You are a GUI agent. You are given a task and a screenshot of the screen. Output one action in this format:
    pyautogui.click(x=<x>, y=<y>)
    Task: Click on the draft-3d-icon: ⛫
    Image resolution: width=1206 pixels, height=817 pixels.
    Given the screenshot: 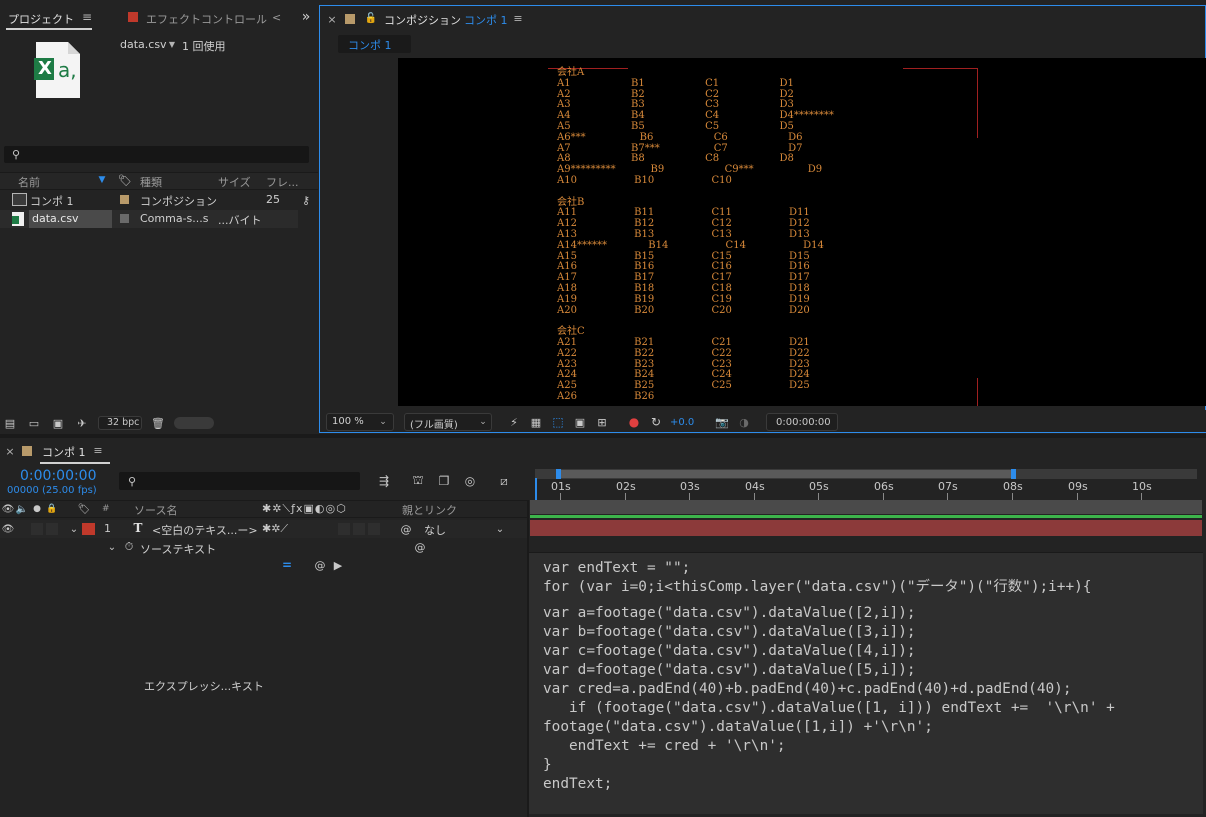 What is the action you would take?
    pyautogui.click(x=418, y=481)
    